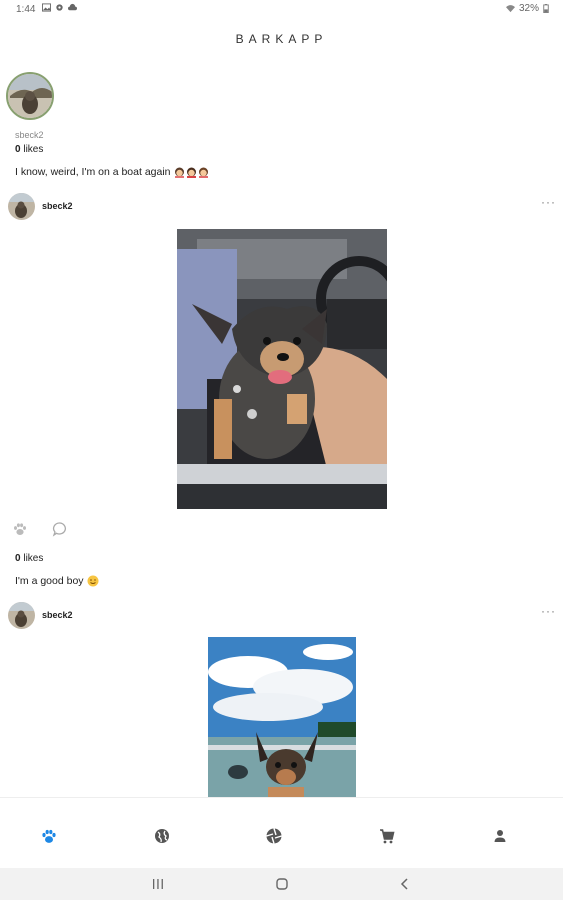 The width and height of the screenshot is (563, 900). I want to click on status-right: 32%, so click(527, 8).